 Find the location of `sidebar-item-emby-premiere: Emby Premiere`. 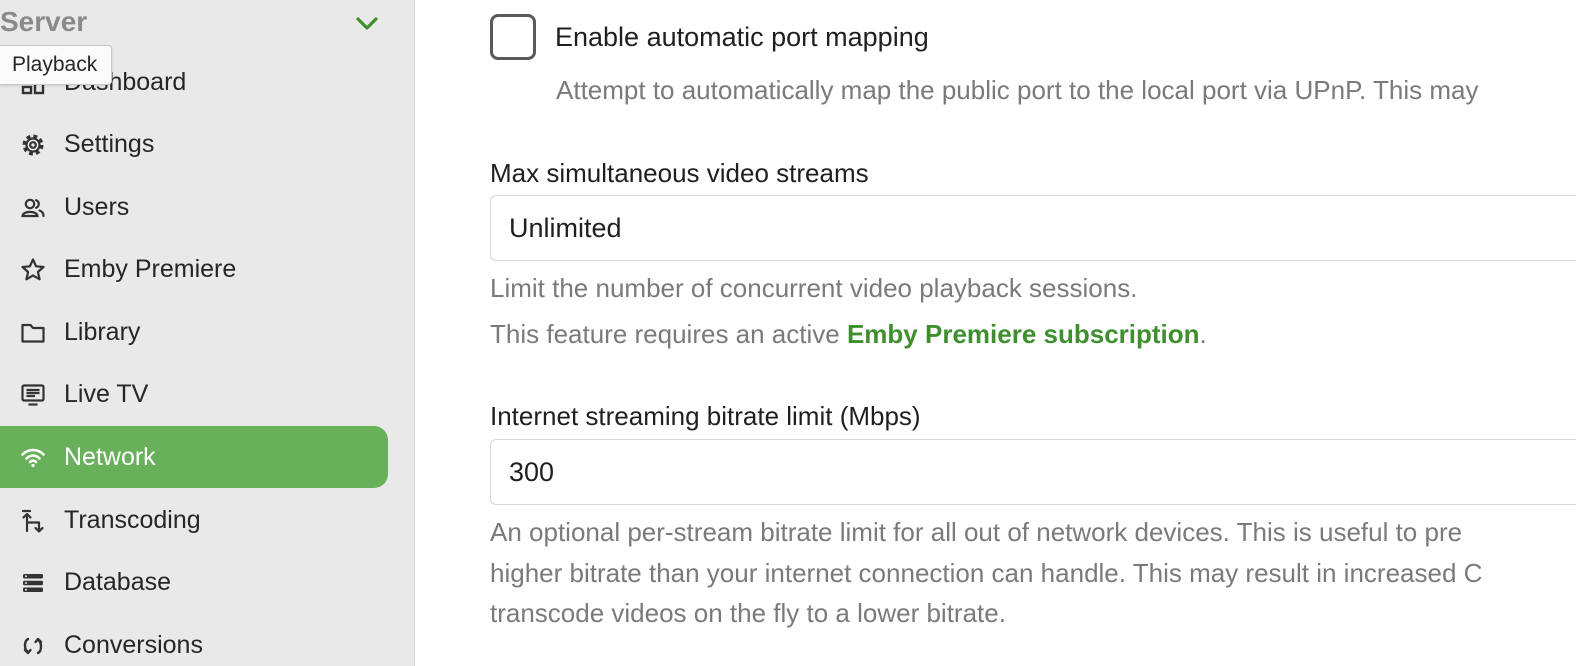

sidebar-item-emby-premiere: Emby Premiere is located at coordinates (194, 269).